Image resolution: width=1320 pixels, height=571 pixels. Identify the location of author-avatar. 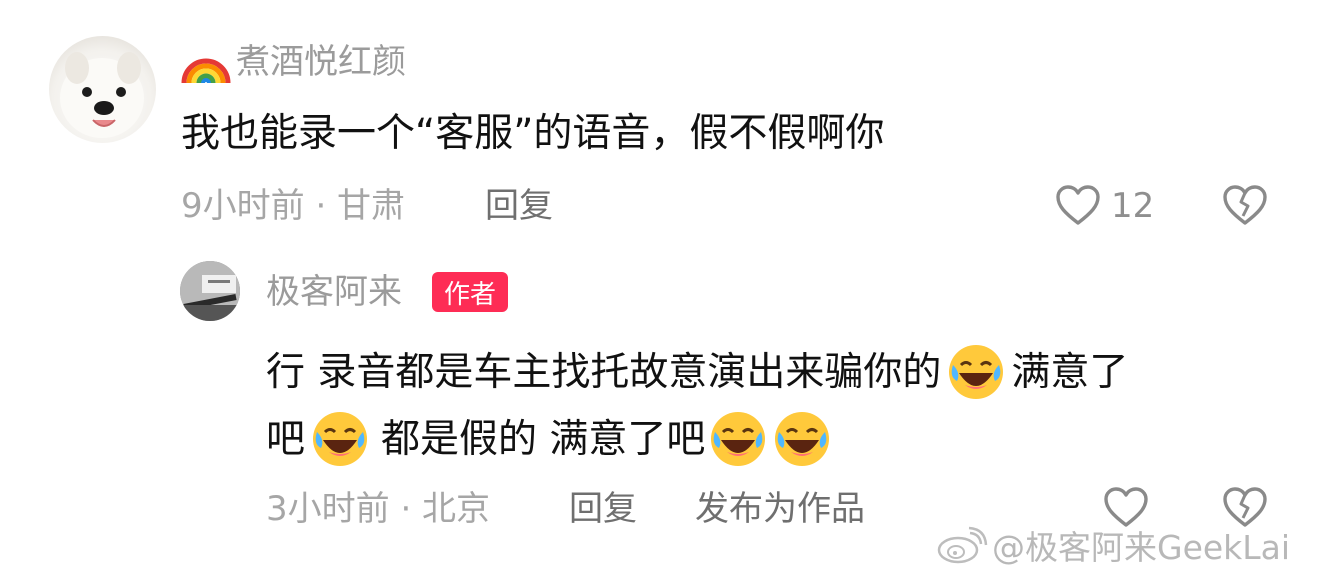
(210, 291).